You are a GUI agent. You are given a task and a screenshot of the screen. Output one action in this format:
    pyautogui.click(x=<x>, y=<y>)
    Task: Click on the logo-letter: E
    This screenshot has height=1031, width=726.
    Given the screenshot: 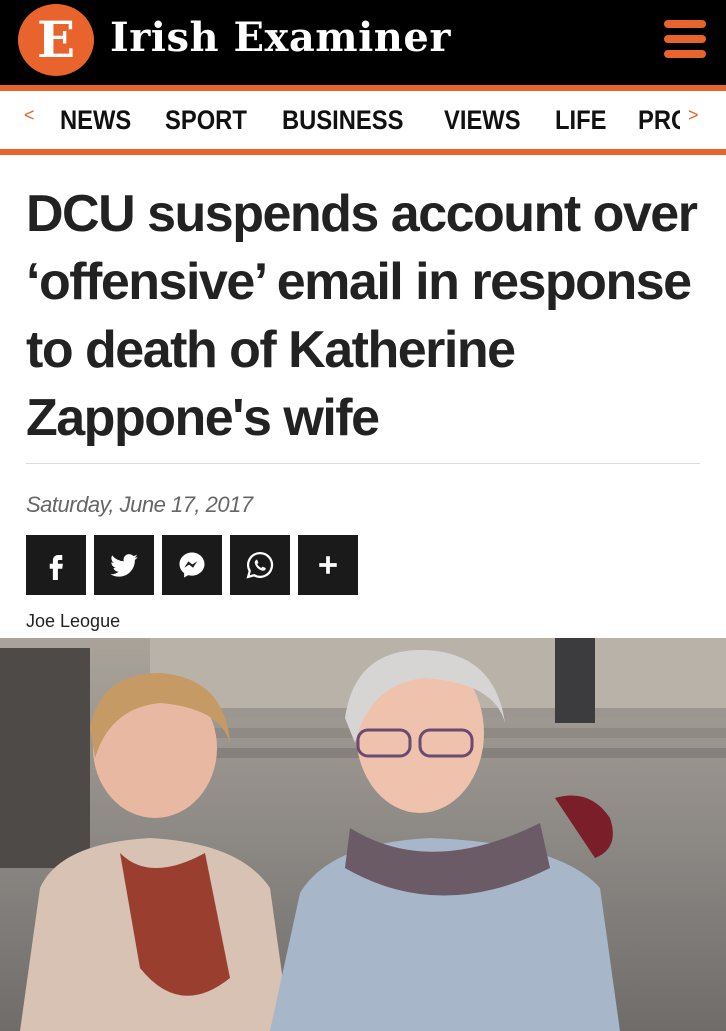 What is the action you would take?
    pyautogui.click(x=56, y=39)
    